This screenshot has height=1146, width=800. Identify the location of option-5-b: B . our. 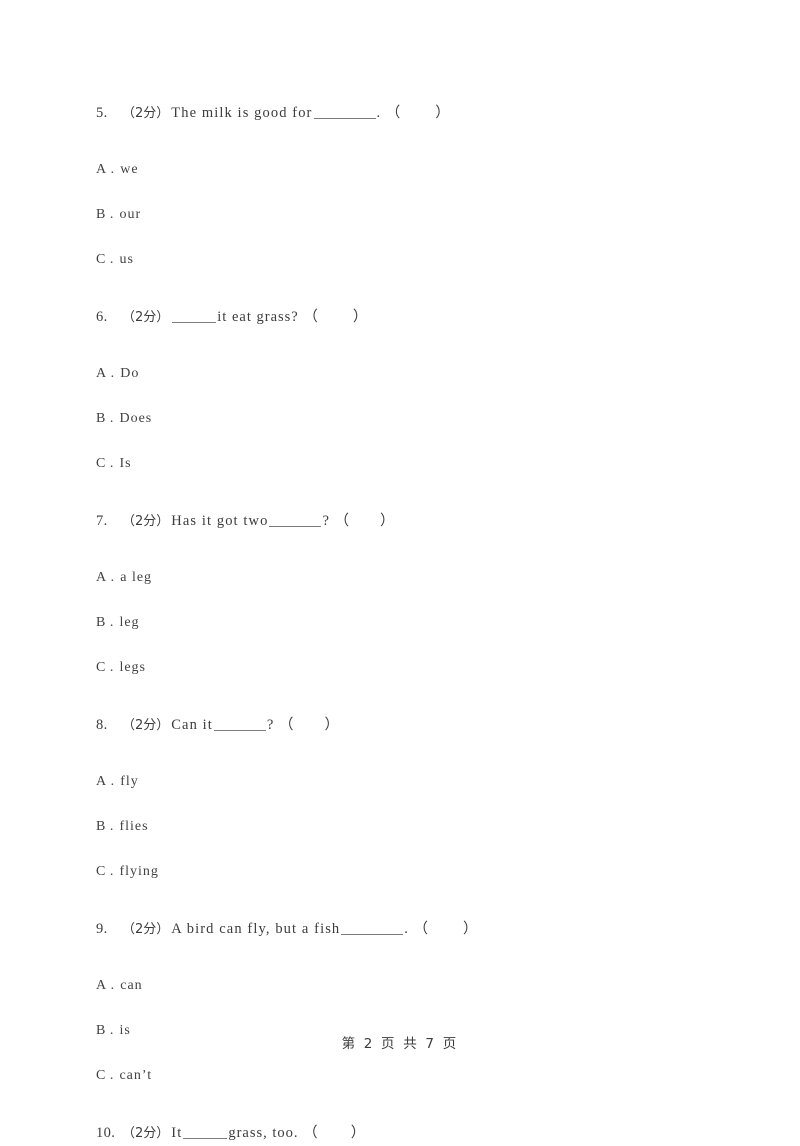
(406, 214).